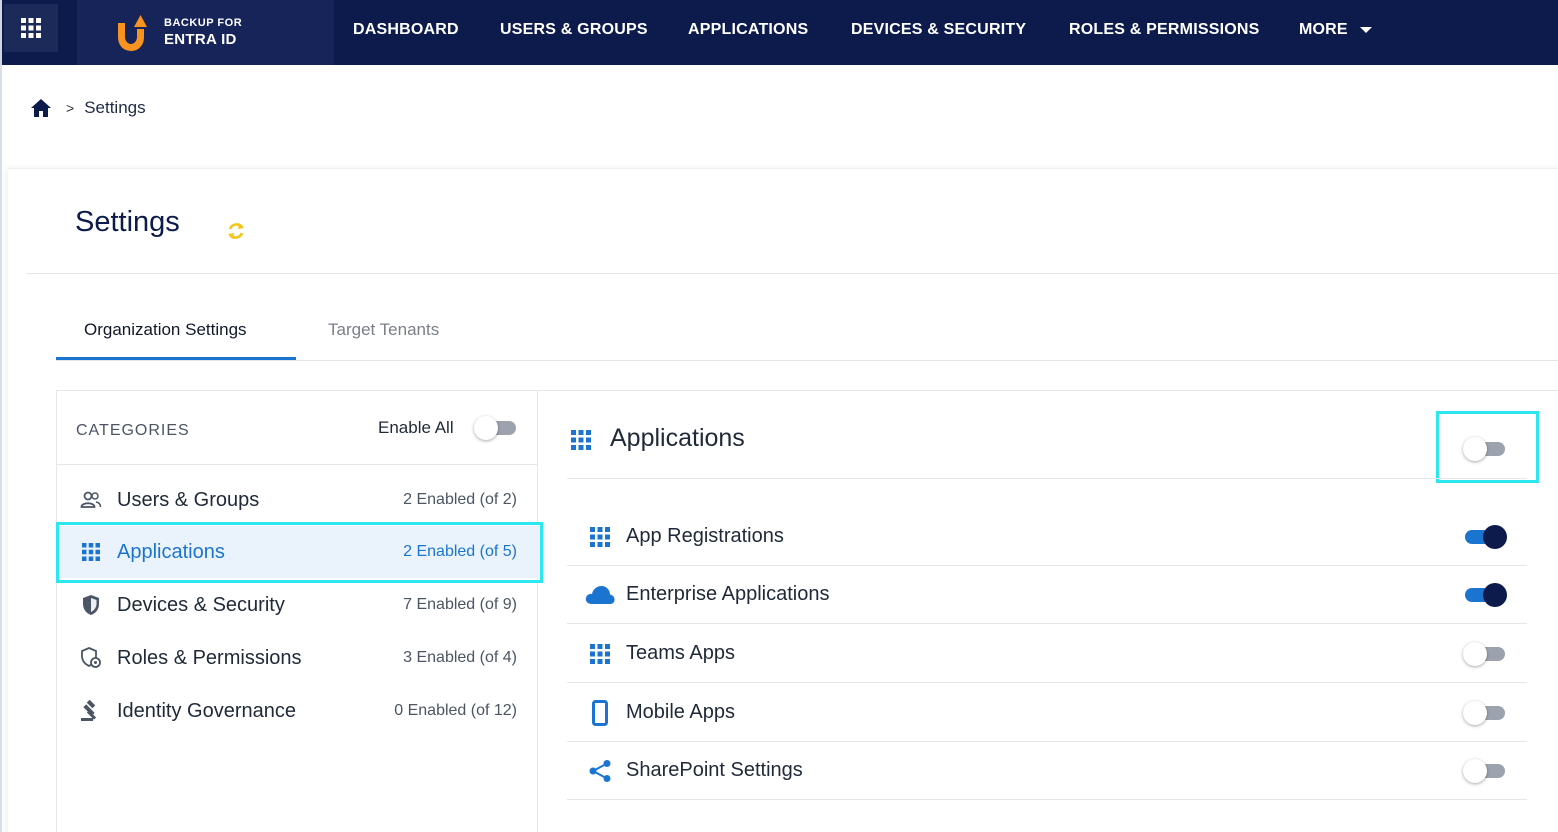 The image size is (1558, 832). What do you see at coordinates (677, 438) in the screenshot?
I see `applications-title: Applications` at bounding box center [677, 438].